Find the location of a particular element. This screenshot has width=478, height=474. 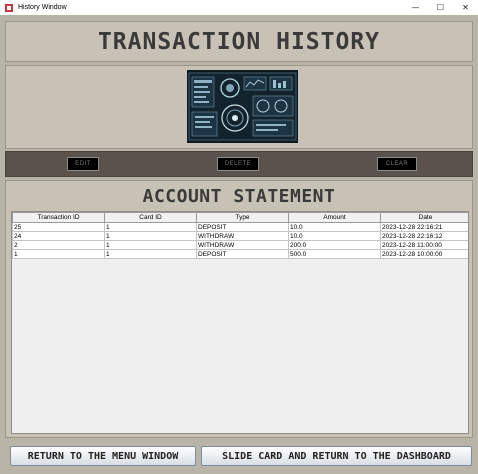

column-header-type: Type is located at coordinates (242, 217).